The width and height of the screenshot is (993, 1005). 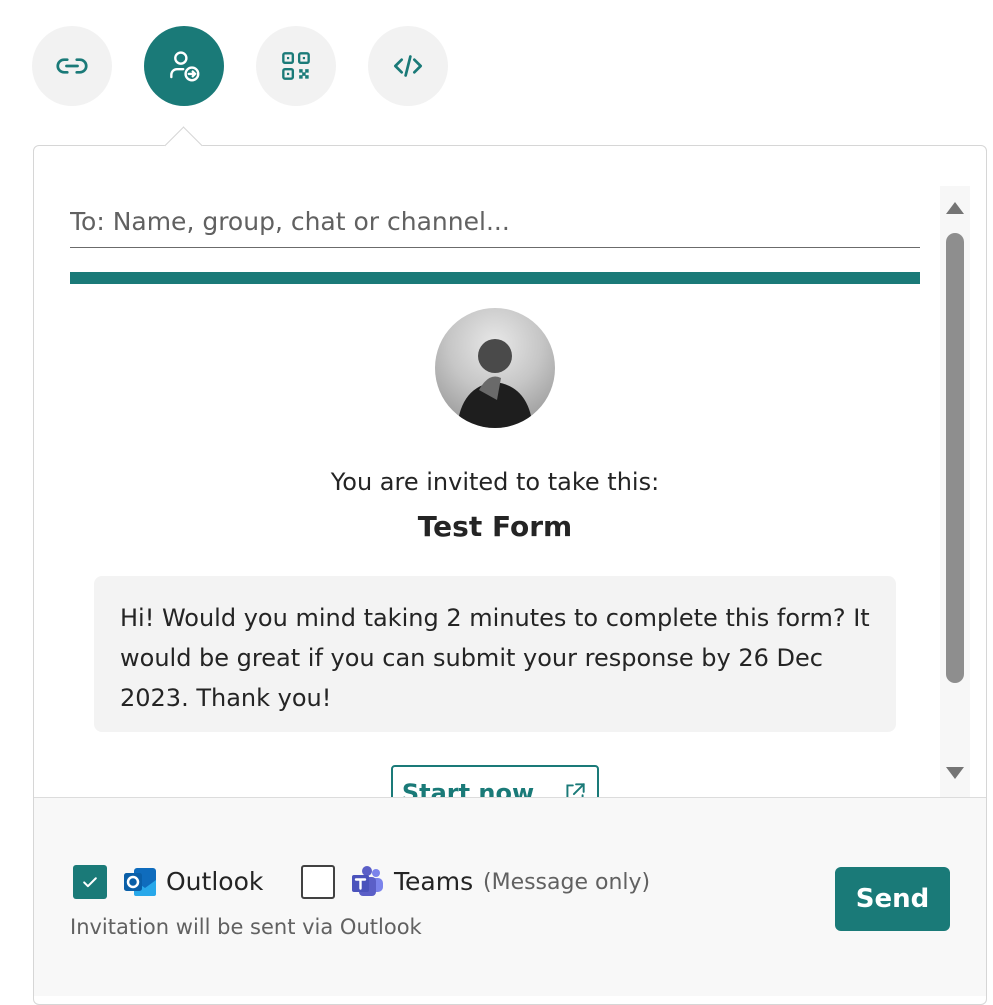 I want to click on embed-code-icon, so click(x=408, y=66).